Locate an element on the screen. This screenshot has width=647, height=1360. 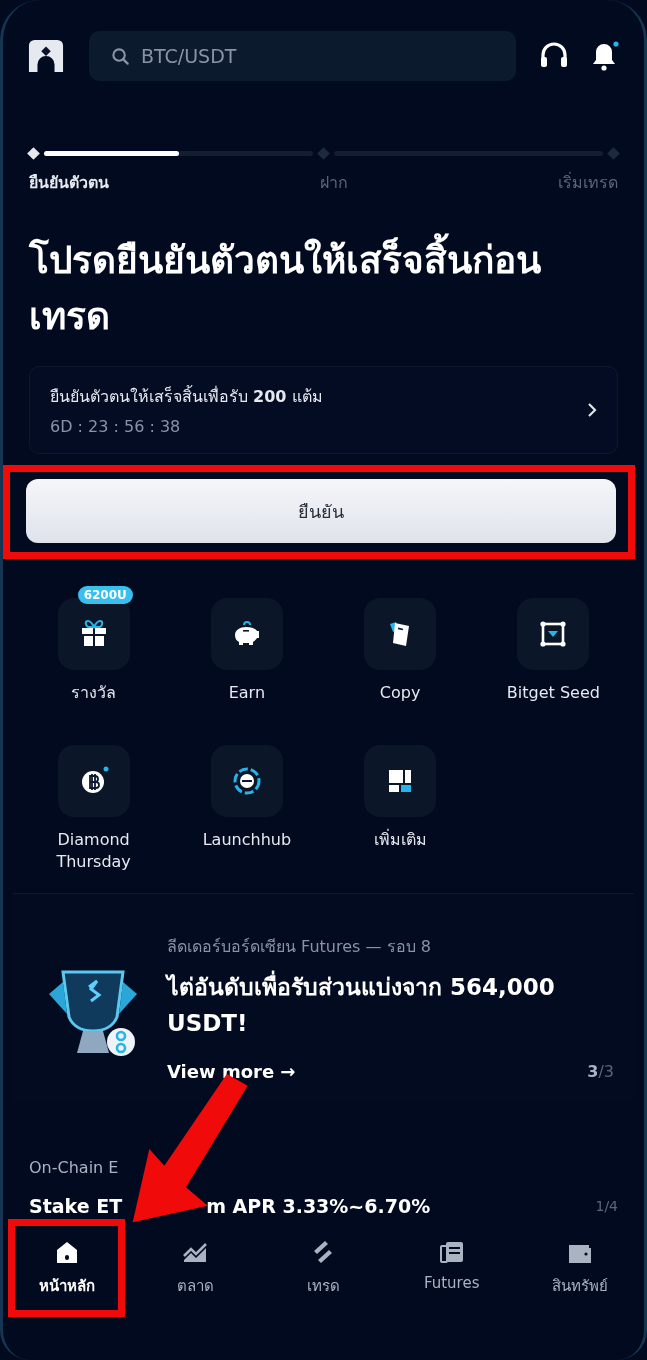
shortcut-label: Bitget Seed is located at coordinates (553, 693).